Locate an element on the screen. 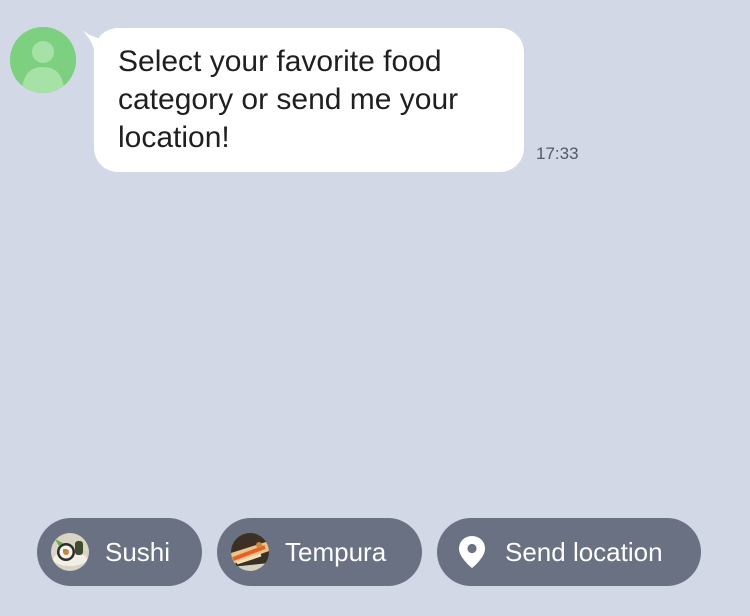 This screenshot has height=616, width=750. quick-reply-tempura-label: Tempura is located at coordinates (336, 551).